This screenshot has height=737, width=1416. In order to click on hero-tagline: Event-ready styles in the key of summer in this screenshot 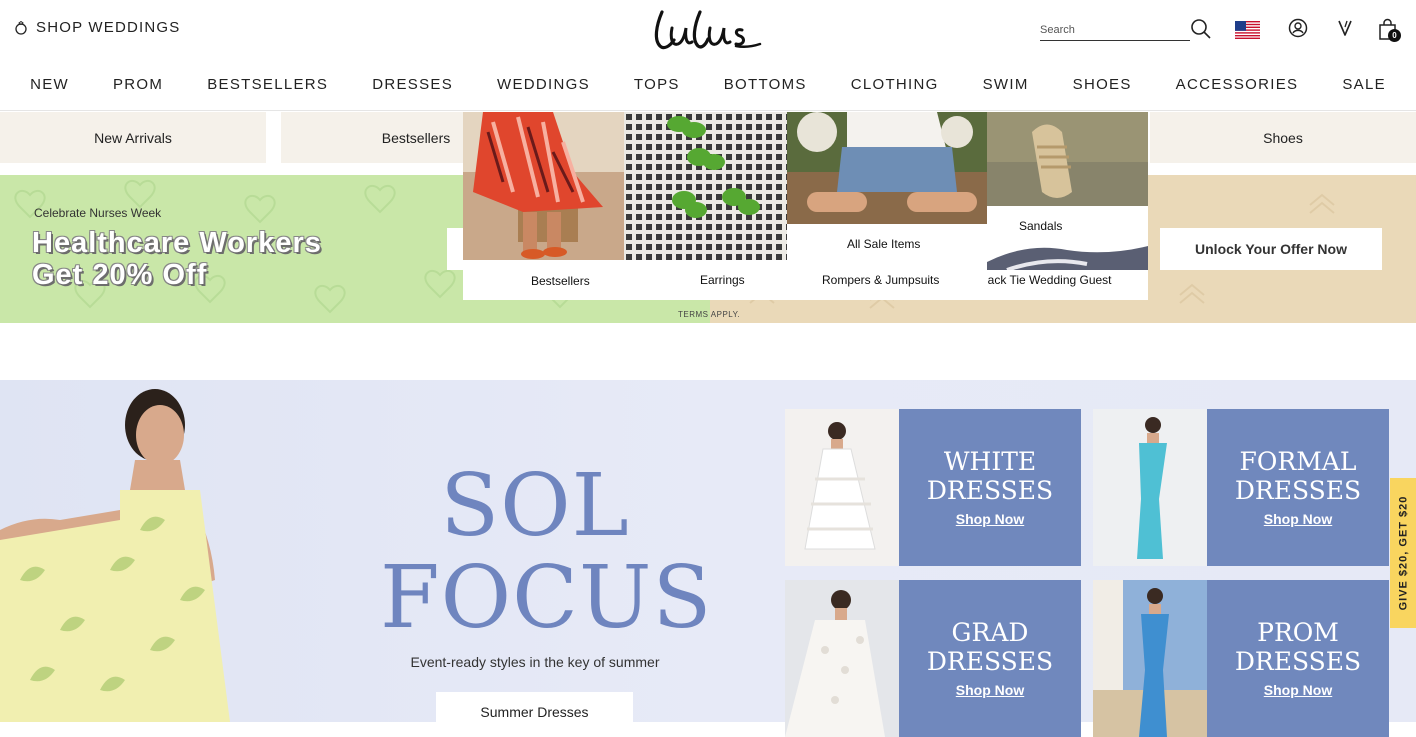, I will do `click(535, 662)`.